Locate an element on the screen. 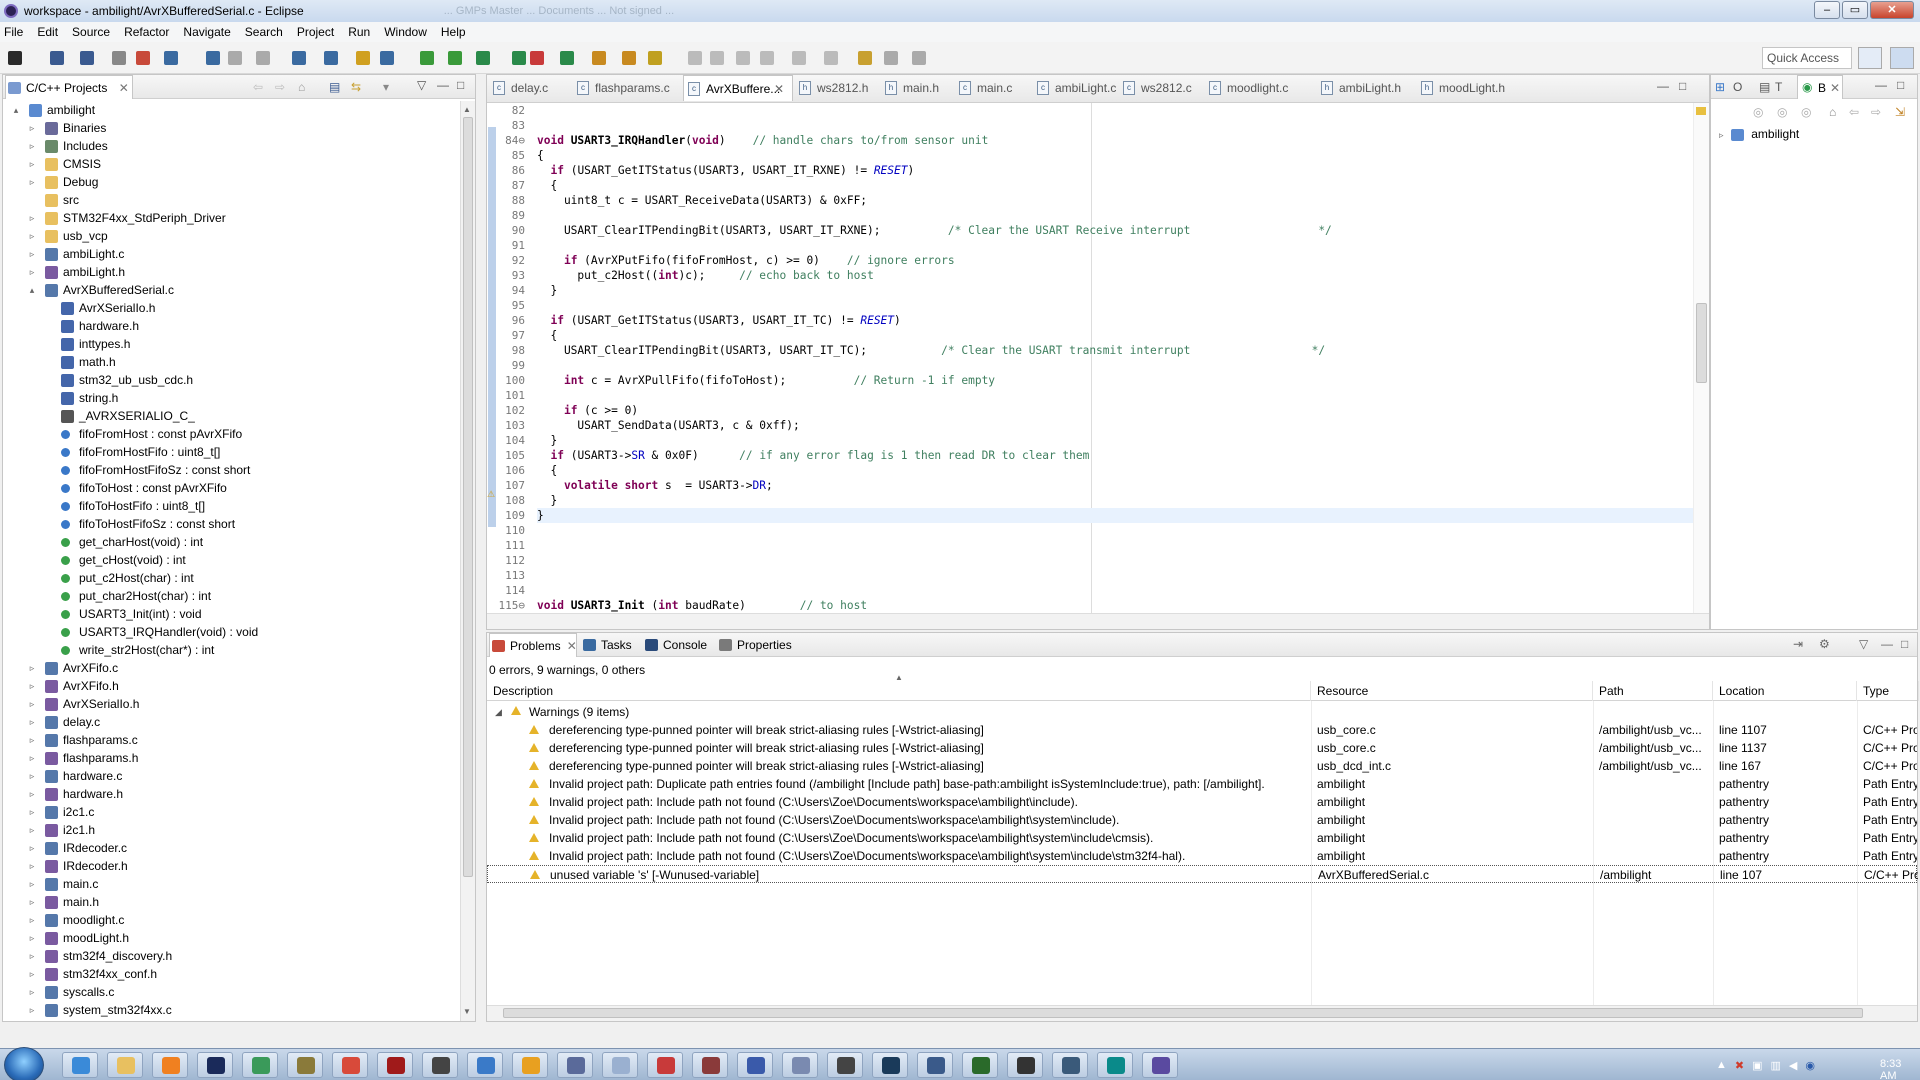 This screenshot has width=1920, height=1080. menu-search: Search is located at coordinates (264, 32).